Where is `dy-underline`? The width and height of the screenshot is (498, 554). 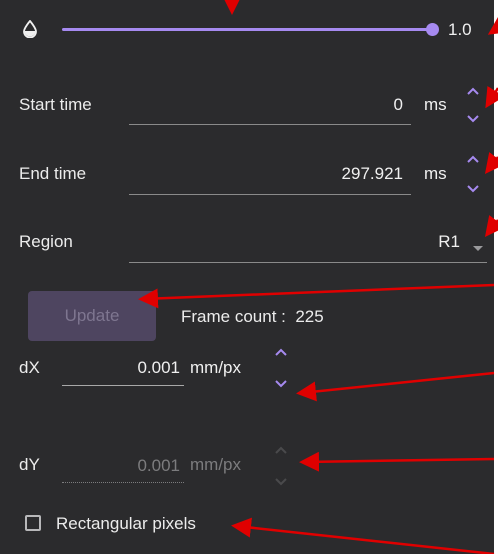 dy-underline is located at coordinates (123, 482).